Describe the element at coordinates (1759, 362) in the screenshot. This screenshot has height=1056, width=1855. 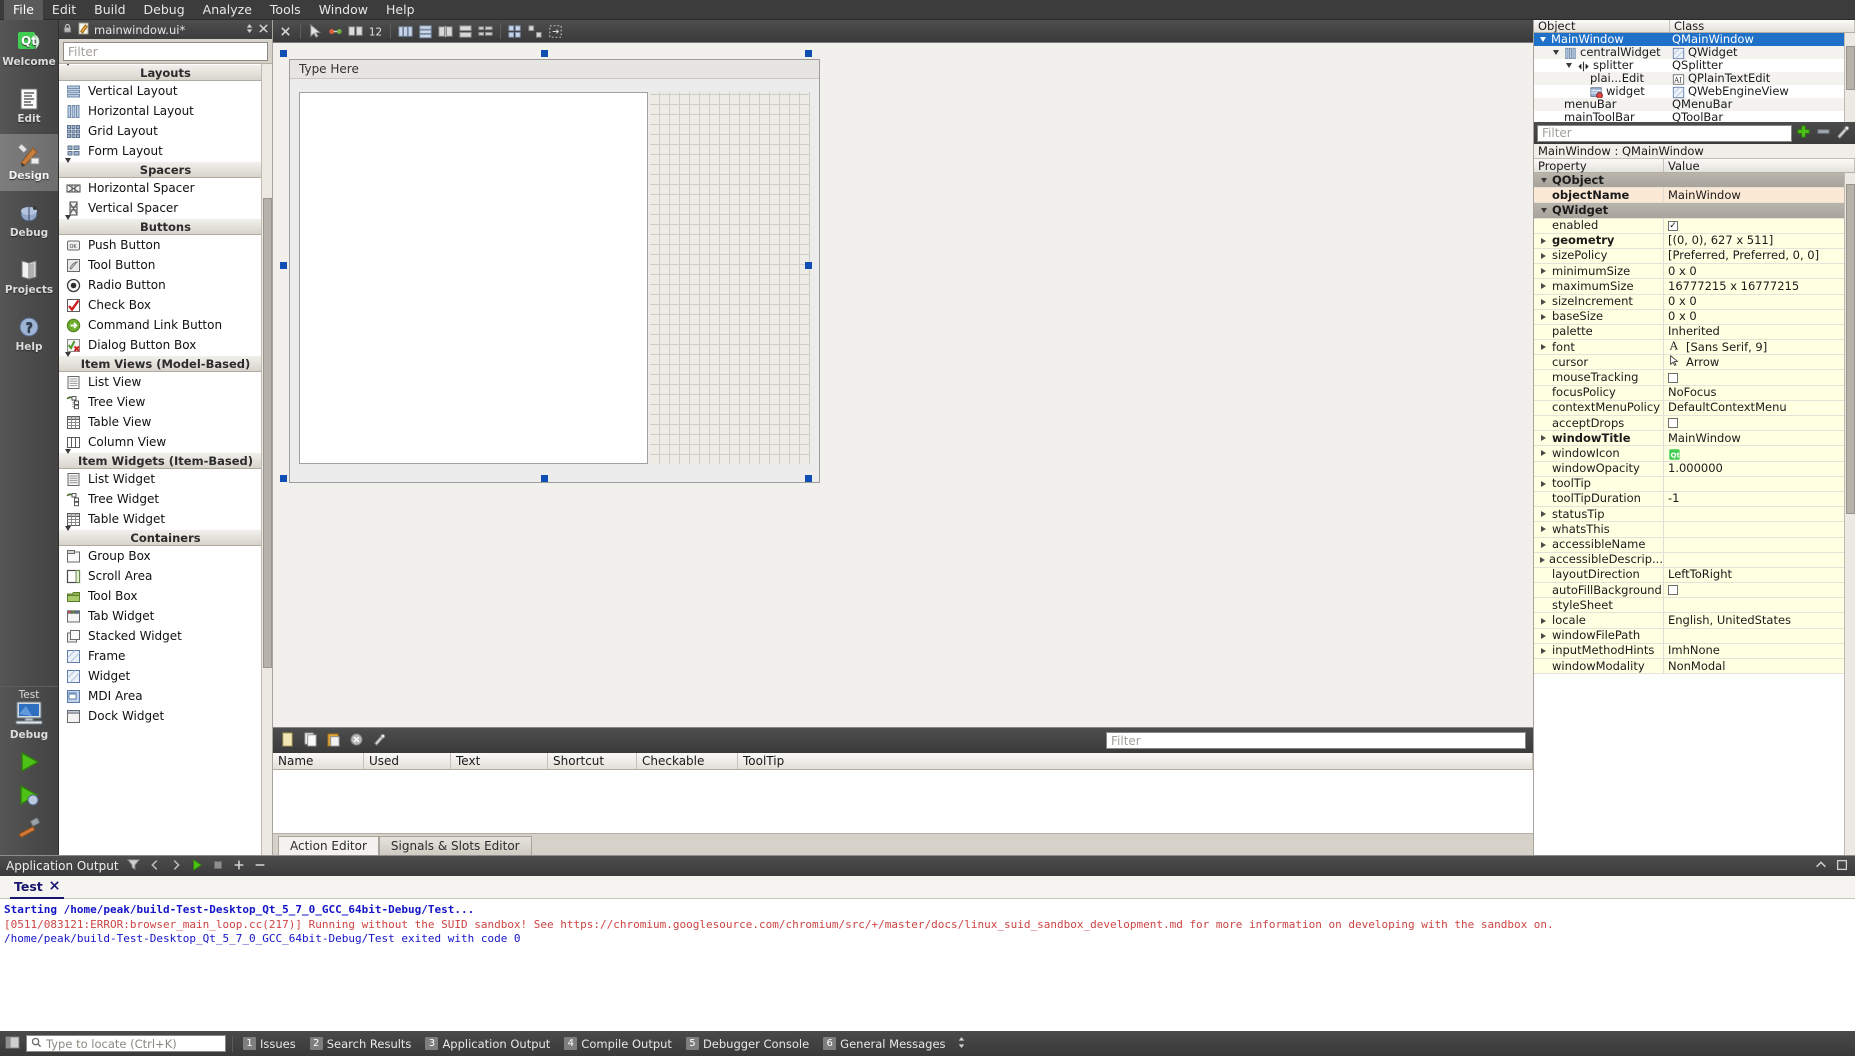
I see `property-value-cell: Arrow` at that location.